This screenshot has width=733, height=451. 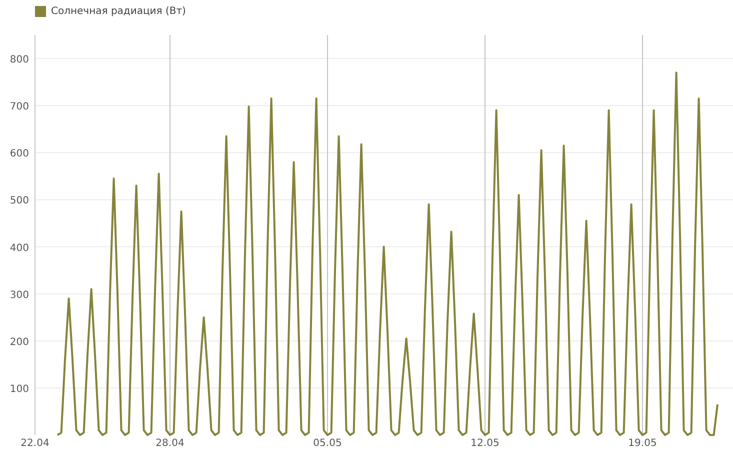 I want to click on x-tick-label: 05.05, so click(x=327, y=443).